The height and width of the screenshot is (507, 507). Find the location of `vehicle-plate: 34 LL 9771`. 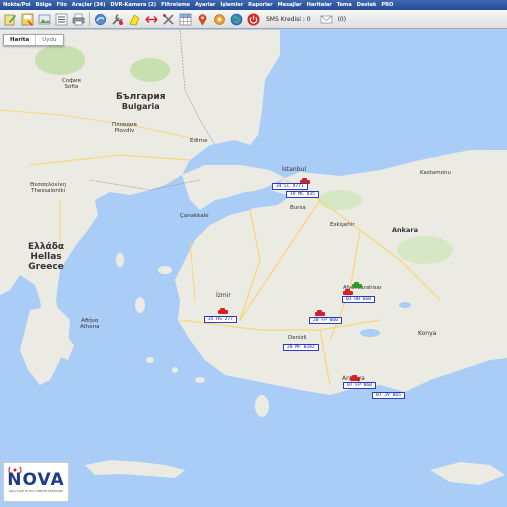

vehicle-plate: 34 LL 9771 is located at coordinates (290, 186).